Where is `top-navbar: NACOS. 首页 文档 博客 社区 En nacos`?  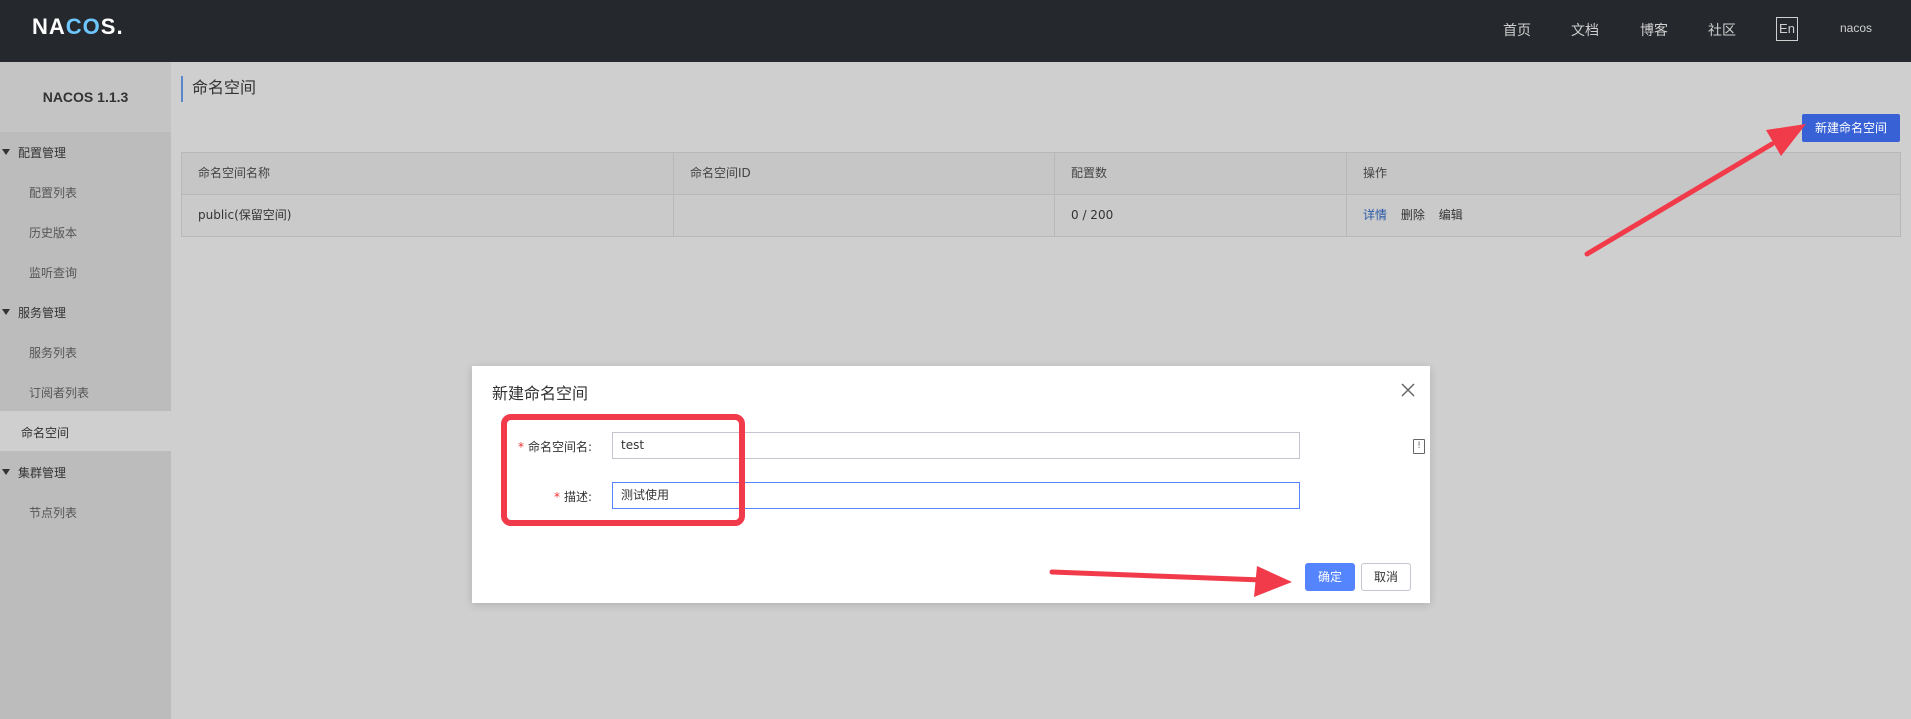 top-navbar: NACOS. 首页 文档 博客 社区 En nacos is located at coordinates (955, 31).